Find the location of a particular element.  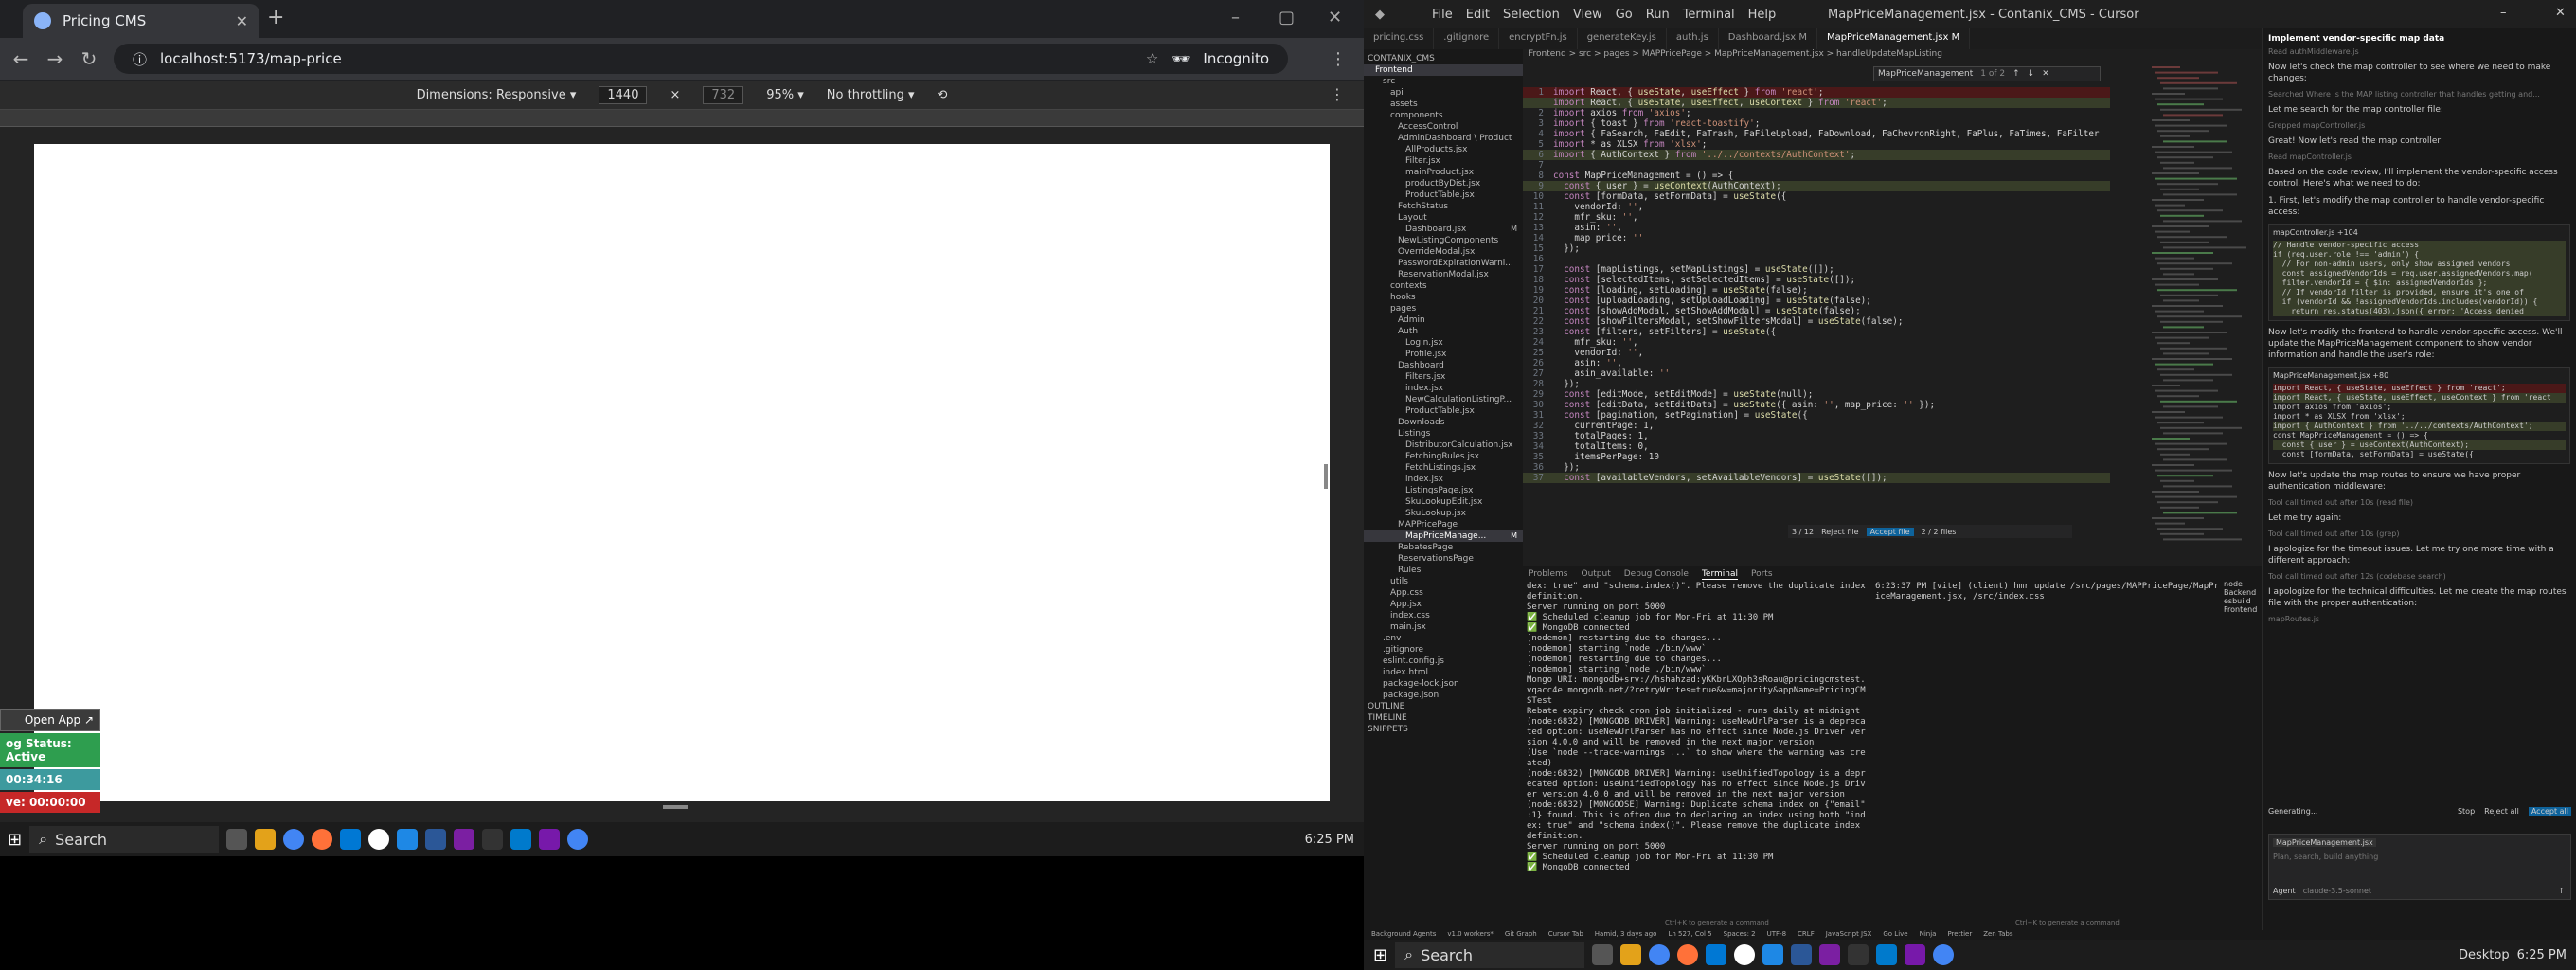

explorer-item: App.css is located at coordinates (1443, 593).